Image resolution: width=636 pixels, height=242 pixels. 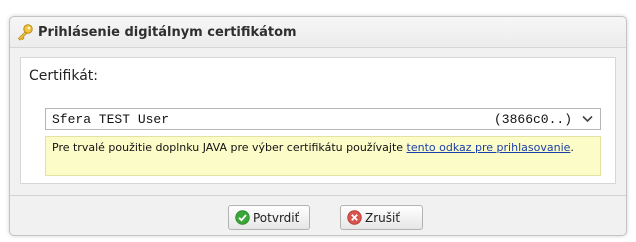 I want to click on cancel-icon, so click(x=354, y=217).